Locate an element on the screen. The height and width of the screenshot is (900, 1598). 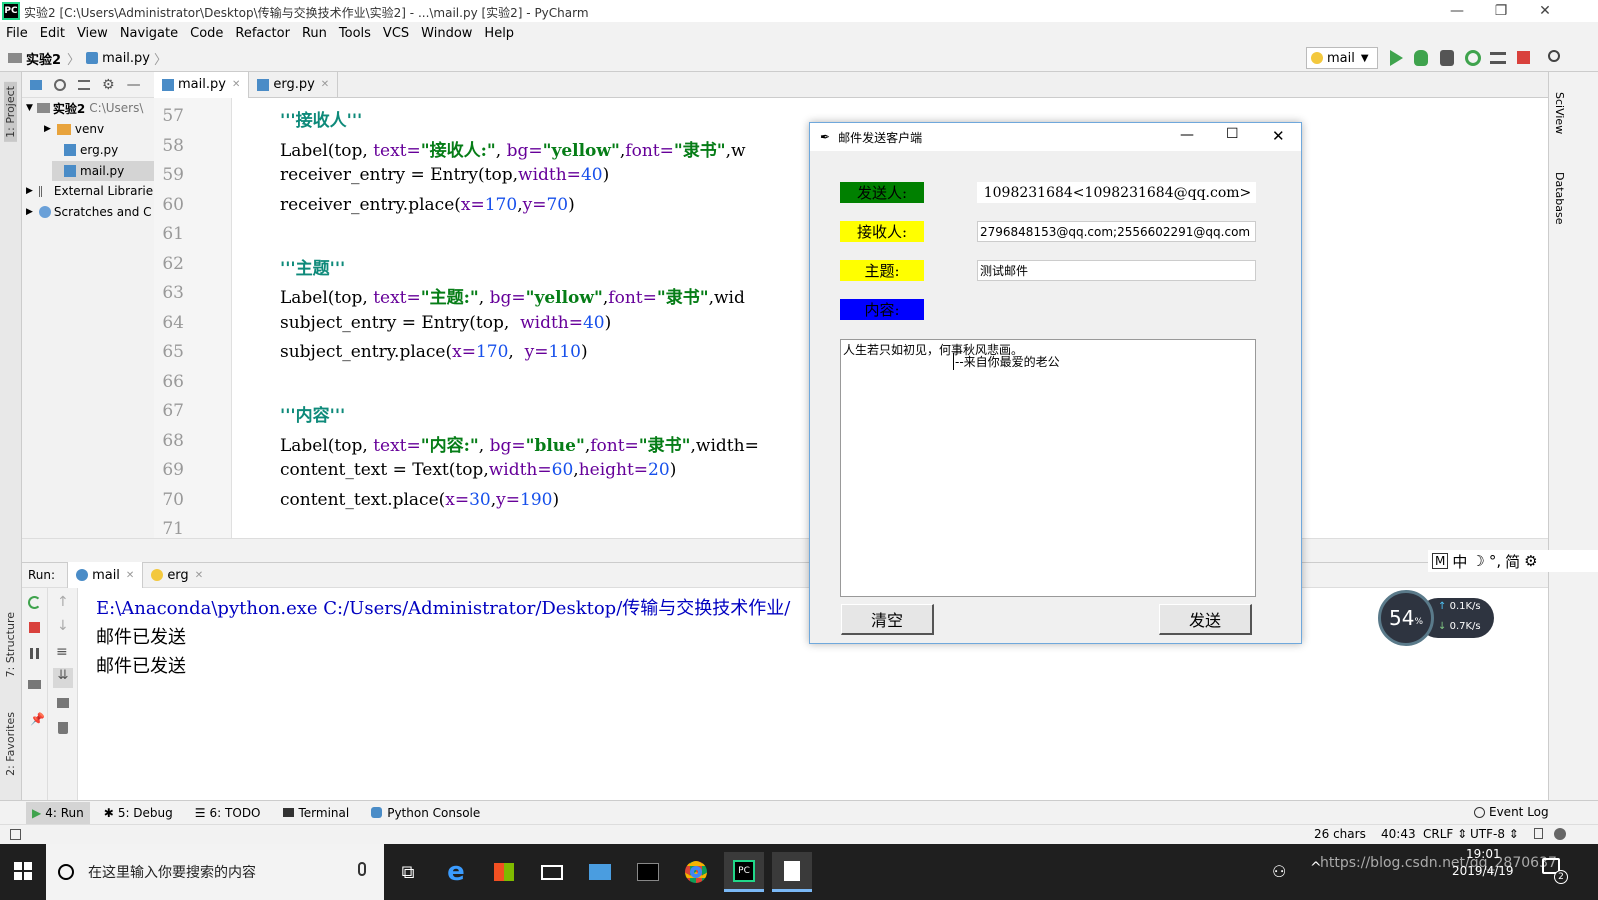
menu-code: Code is located at coordinates (206, 33).